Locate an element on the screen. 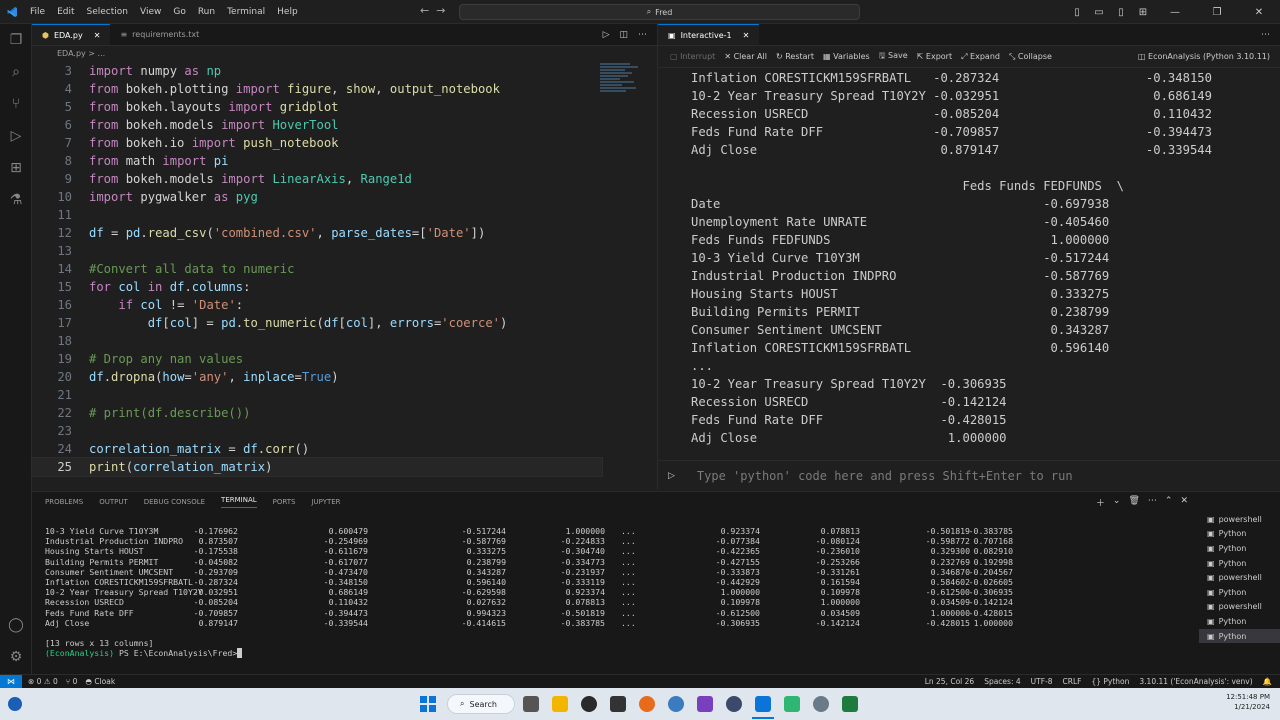 Image resolution: width=1280 pixels, height=720 pixels. account-icon: ◯ is located at coordinates (16, 625).